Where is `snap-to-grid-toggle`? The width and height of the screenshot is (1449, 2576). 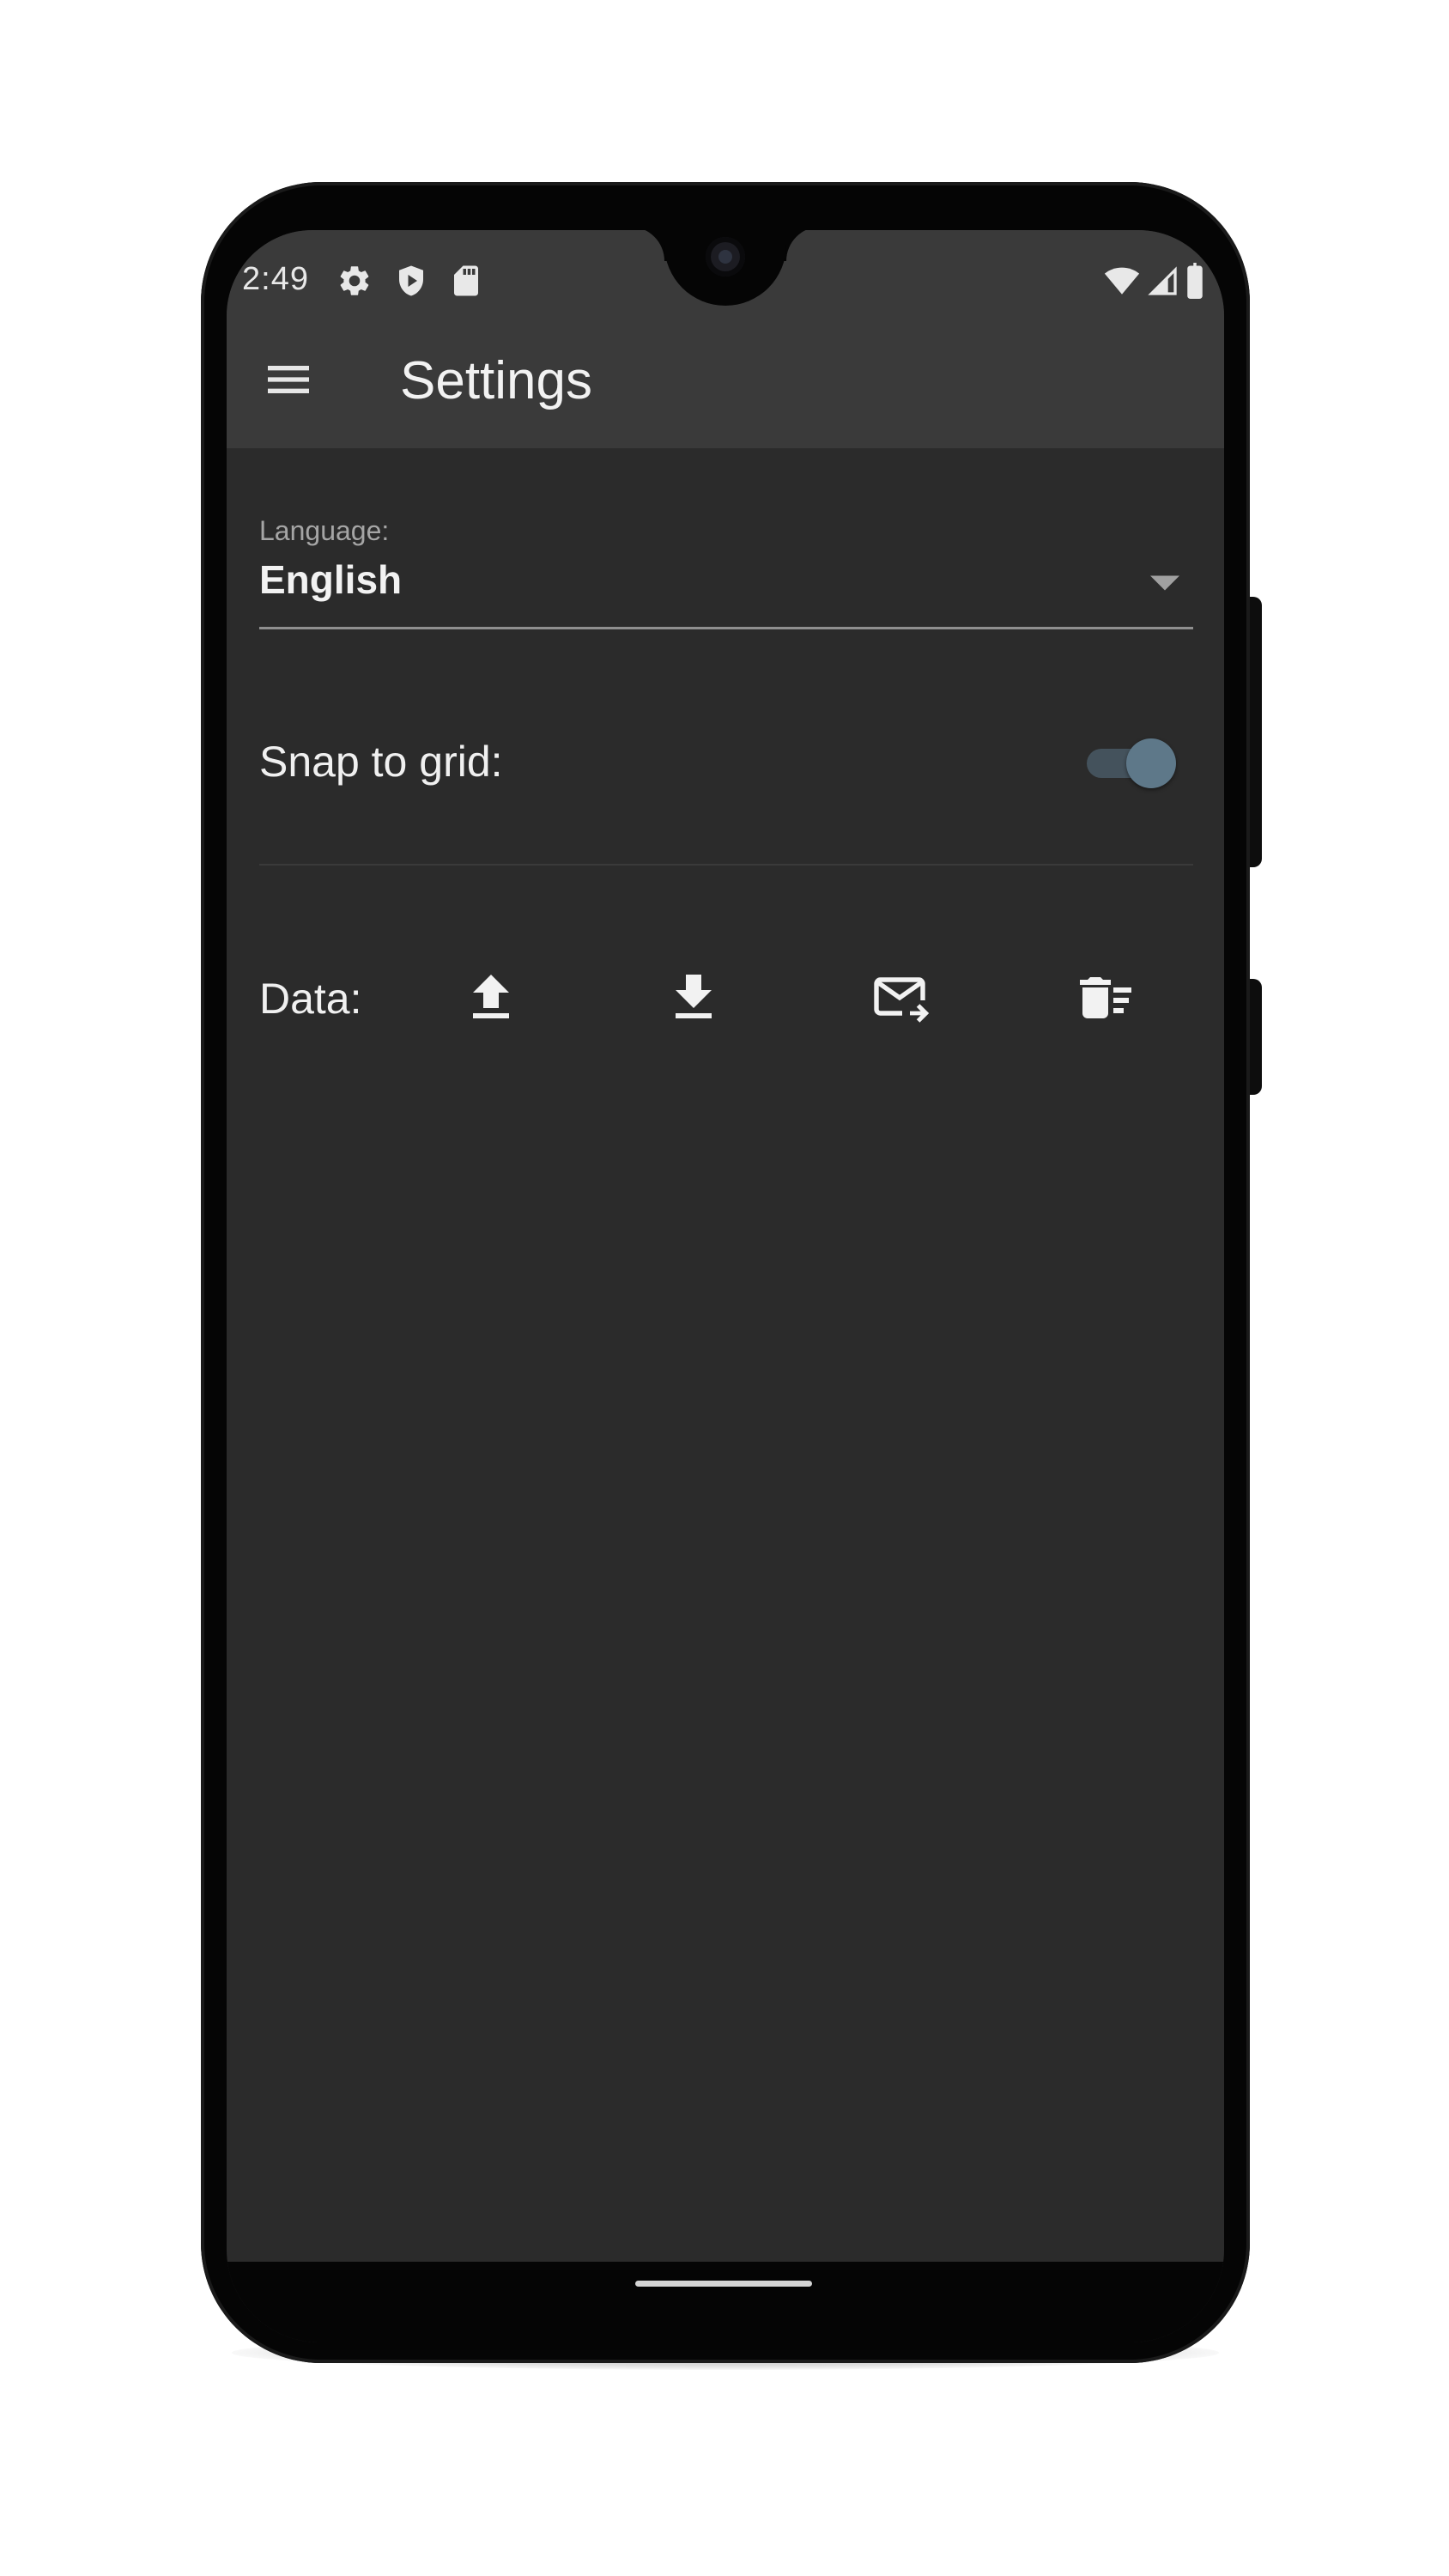 snap-to-grid-toggle is located at coordinates (1131, 763).